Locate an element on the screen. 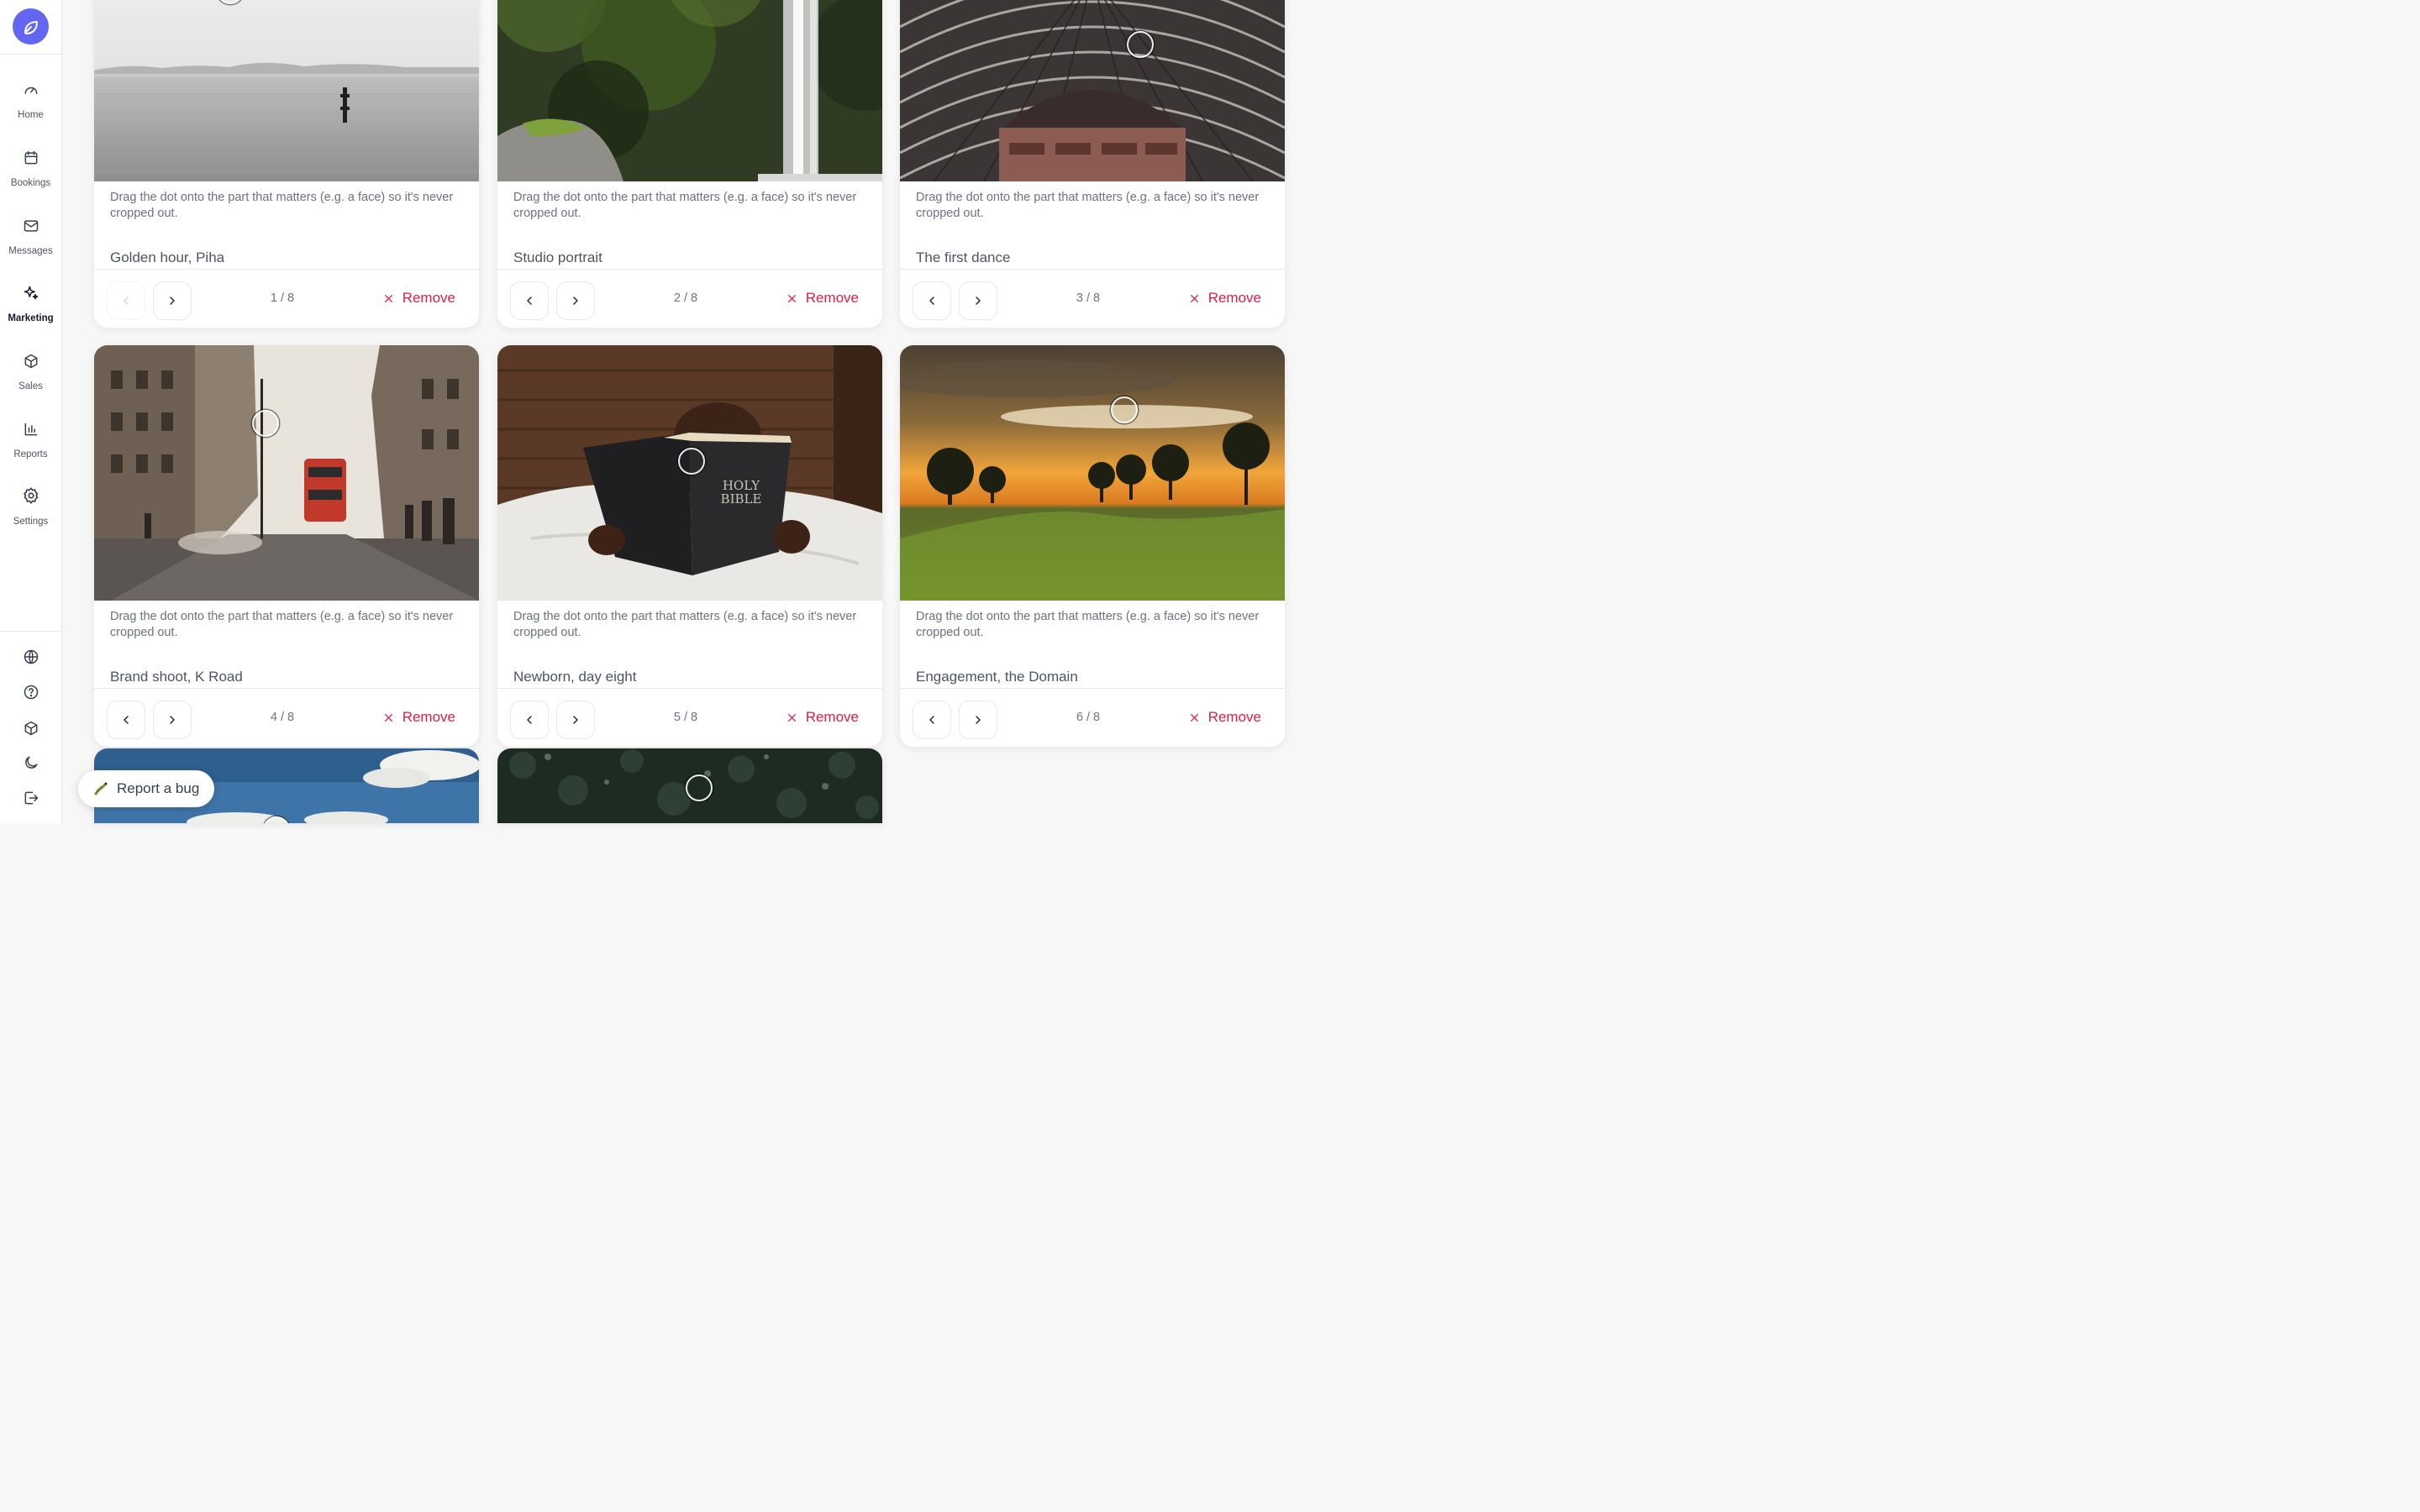 Image resolution: width=2420 pixels, height=1512 pixels. sidebar-item-messages: Messages is located at coordinates (30, 238).